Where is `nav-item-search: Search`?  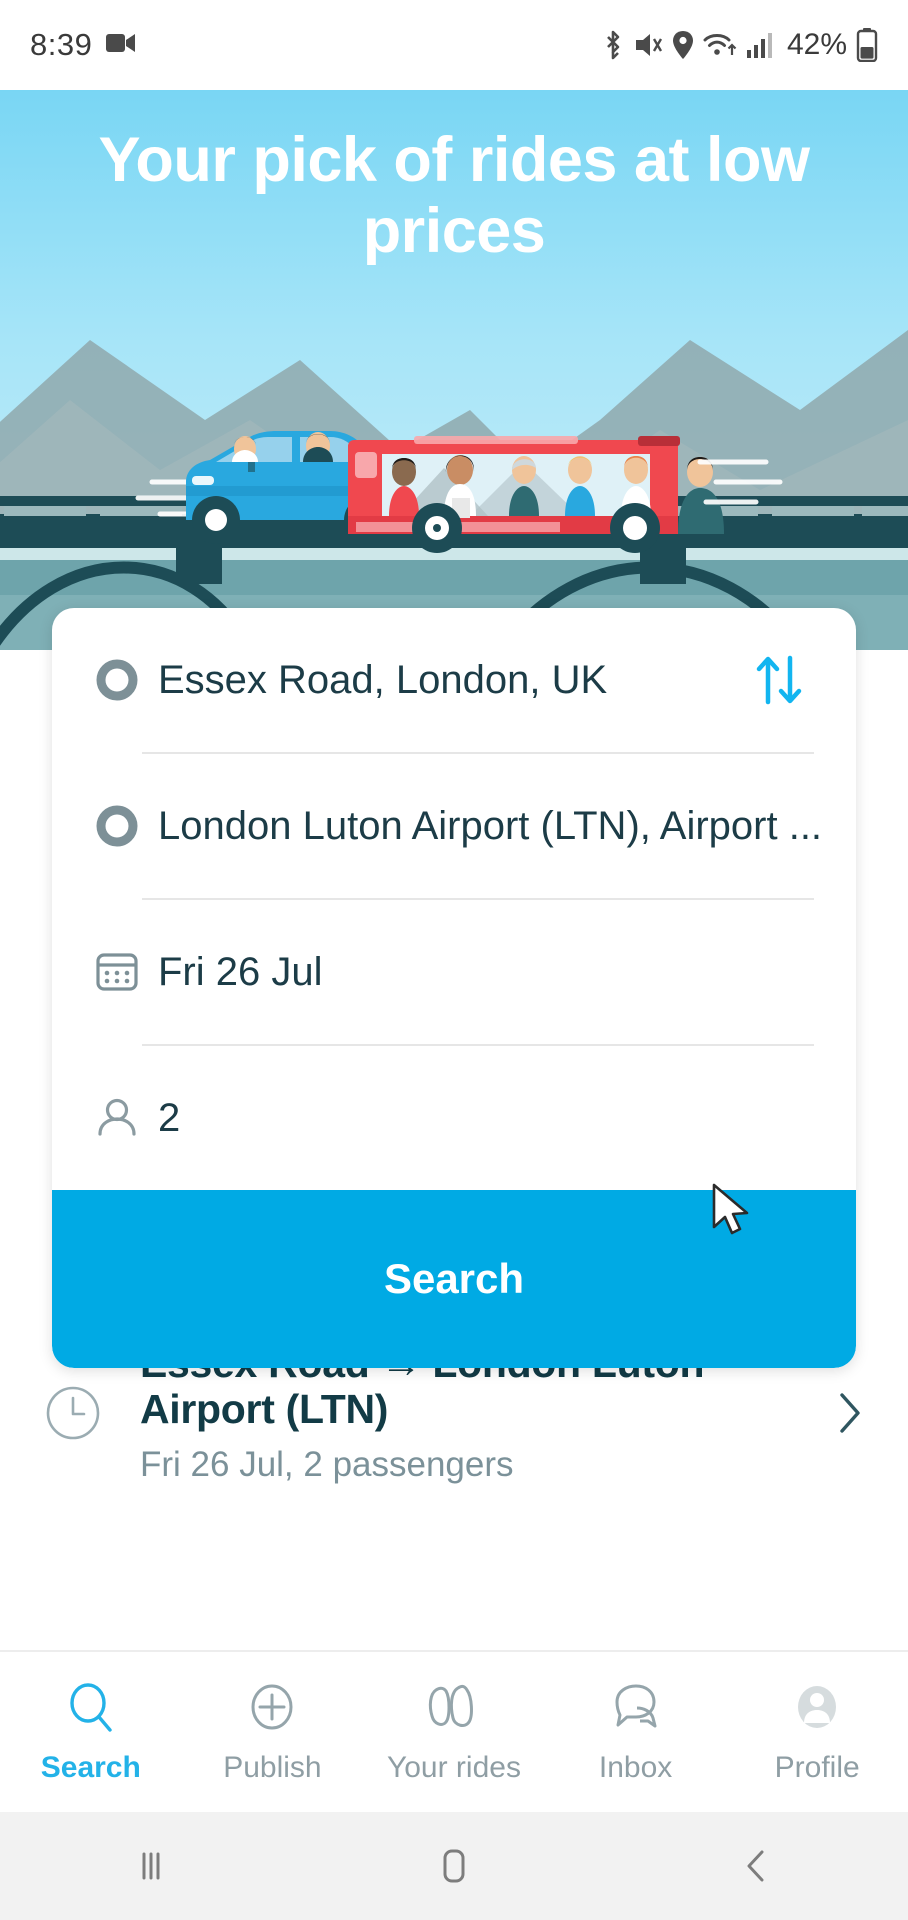 nav-item-search: Search is located at coordinates (91, 1732).